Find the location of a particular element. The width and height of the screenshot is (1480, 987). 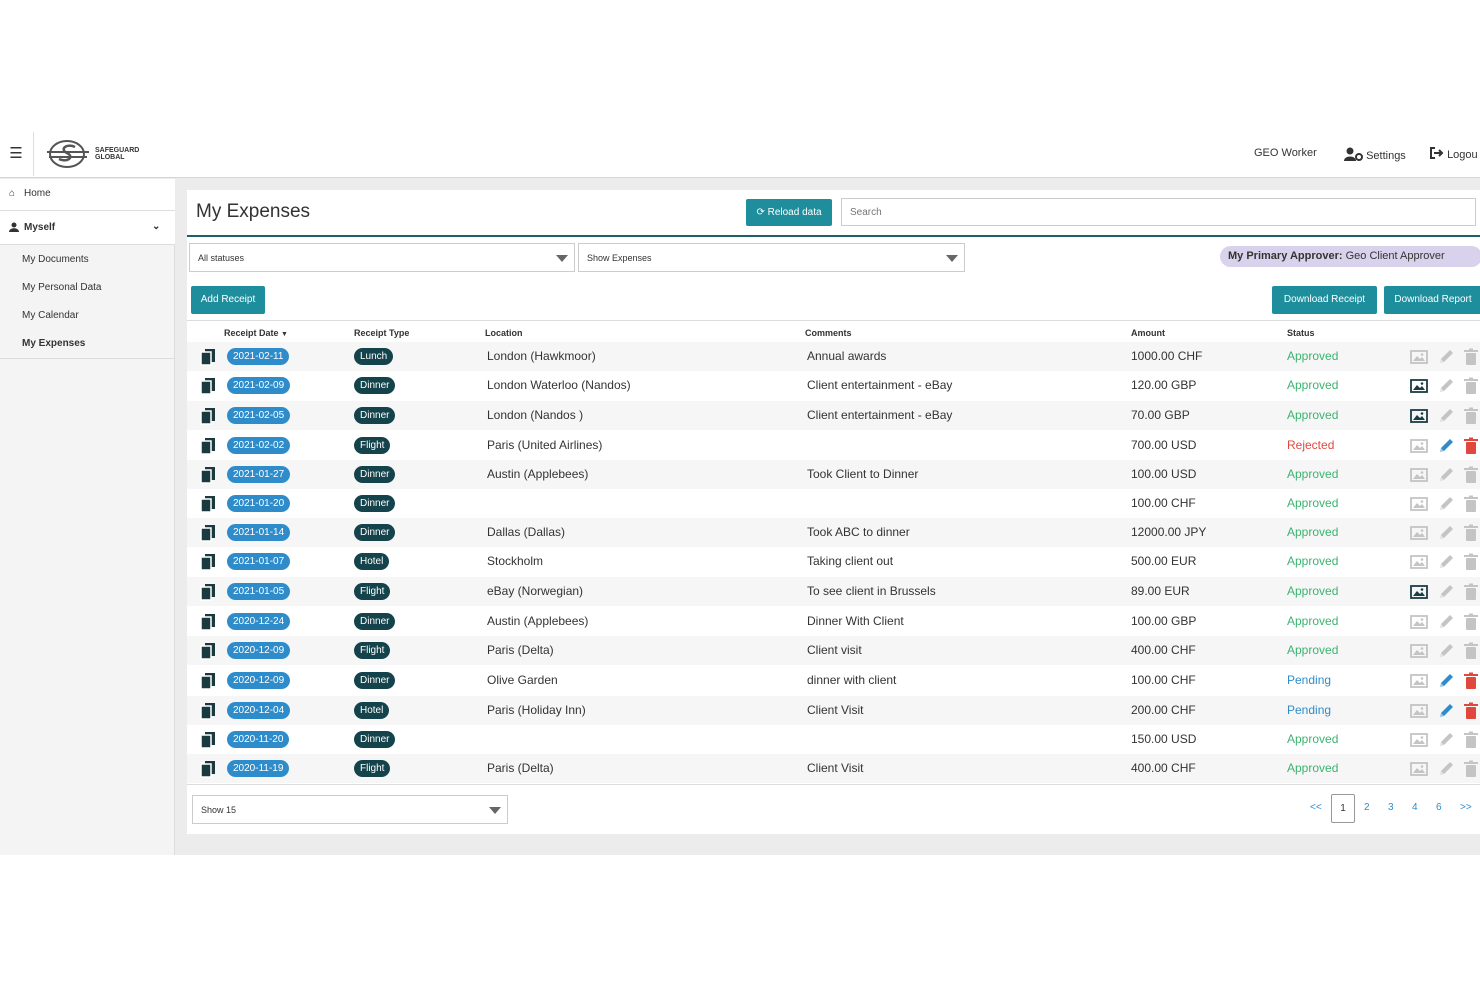

sidebar-item-home: ⌂ Home is located at coordinates (87, 195).